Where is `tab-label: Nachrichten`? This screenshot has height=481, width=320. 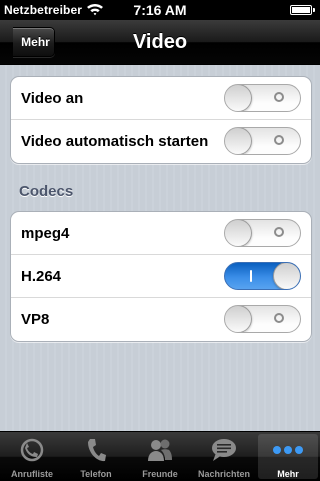 tab-label: Nachrichten is located at coordinates (223, 474).